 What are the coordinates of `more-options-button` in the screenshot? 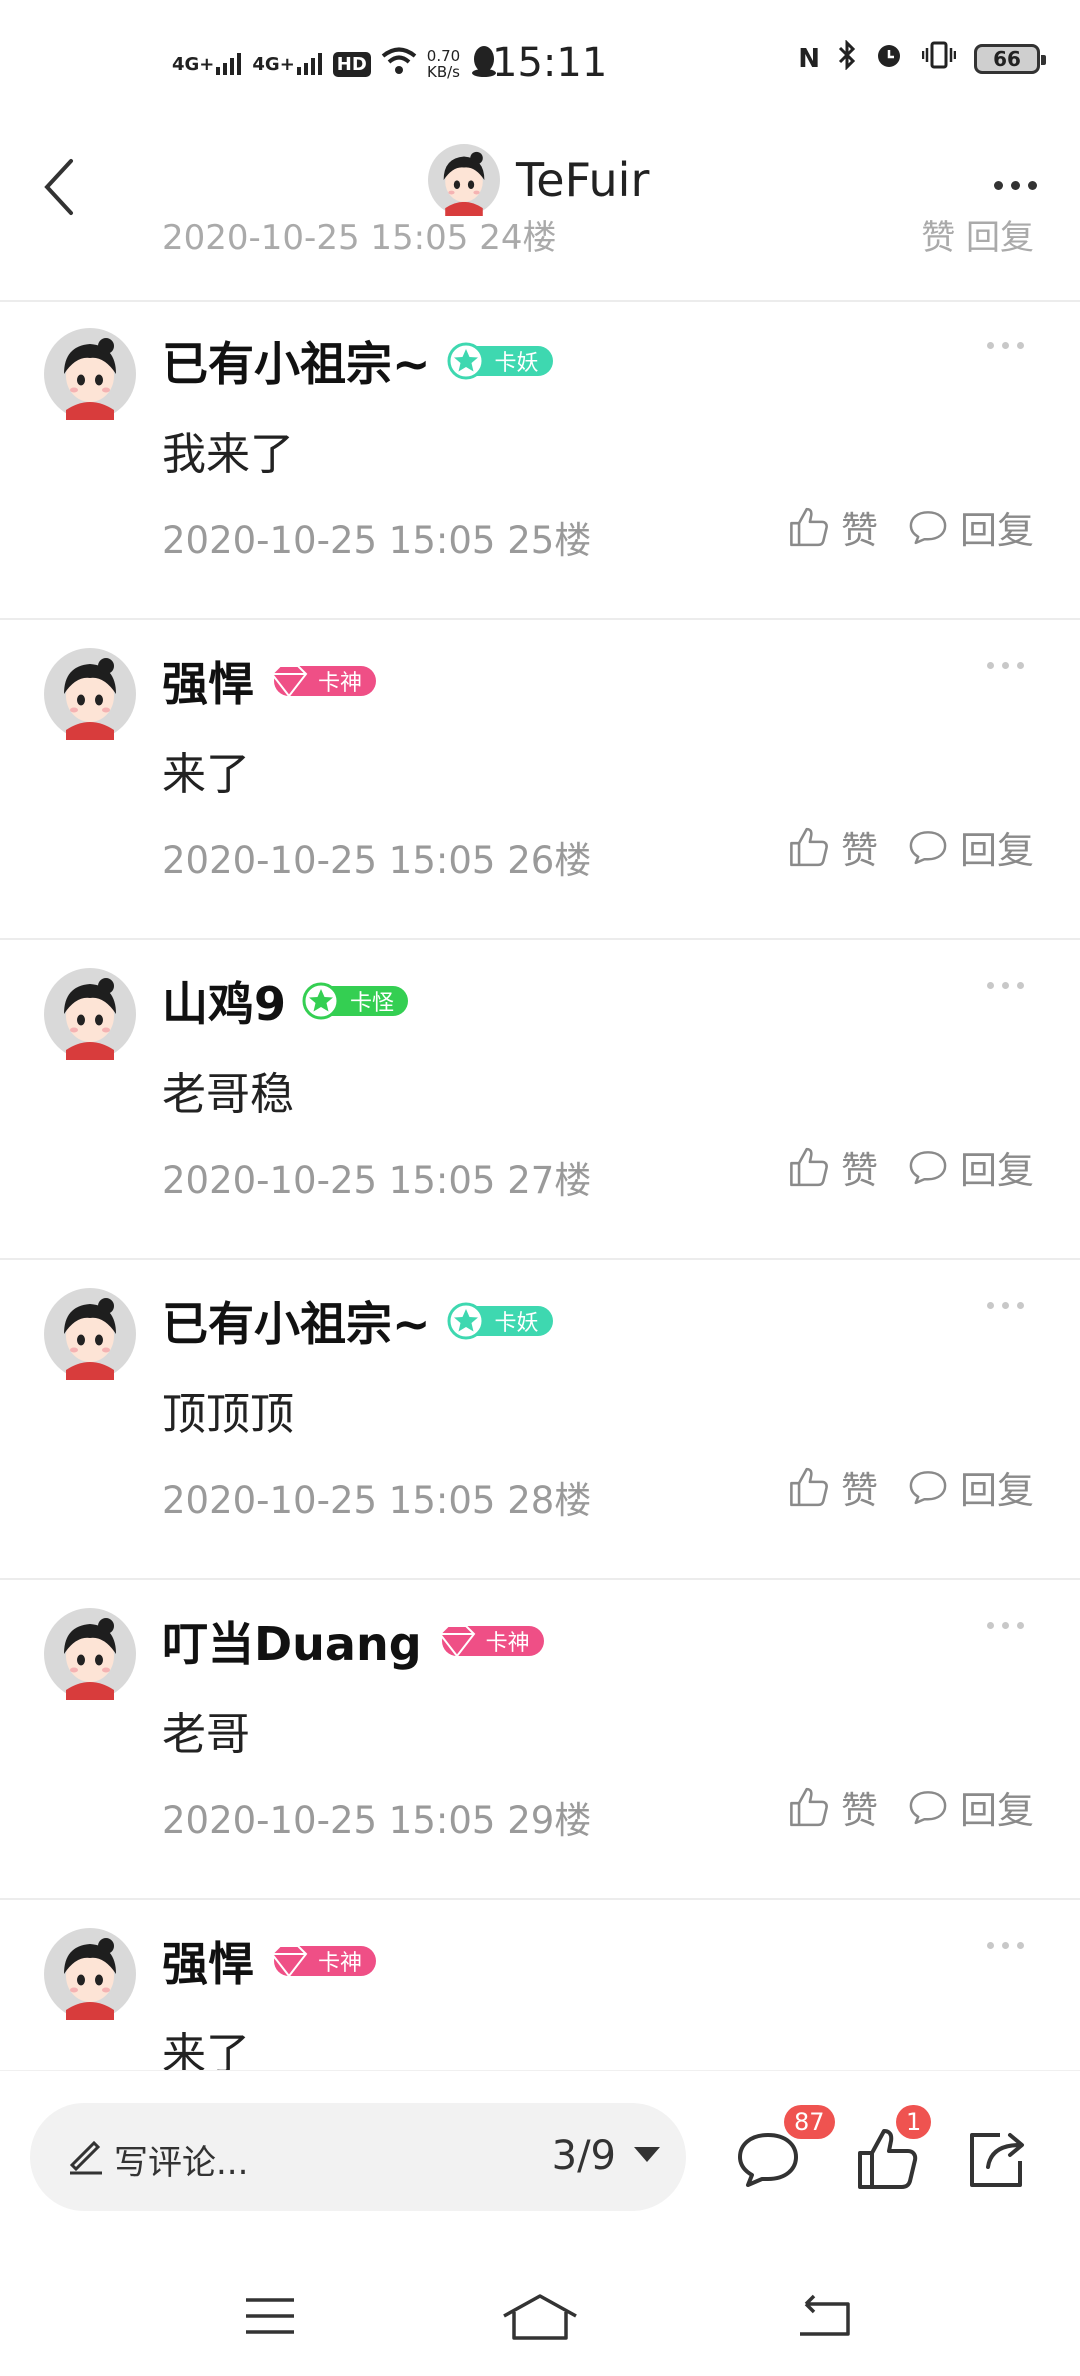 It's located at (1015, 185).